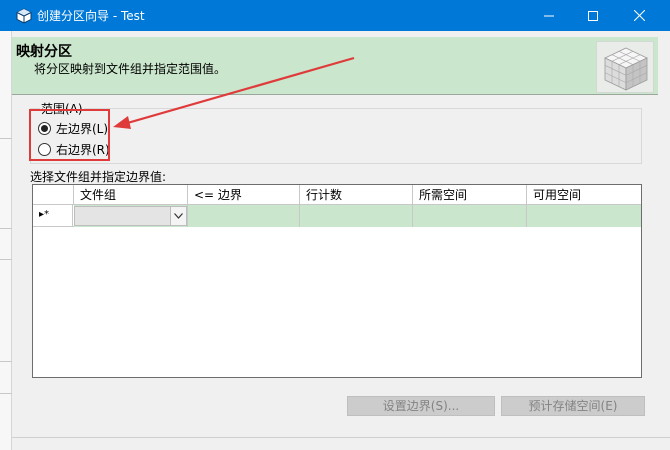  Describe the element at coordinates (130, 69) in the screenshot. I see `page-subtitle: 将分区映射到文件组并指定范围值。` at that location.